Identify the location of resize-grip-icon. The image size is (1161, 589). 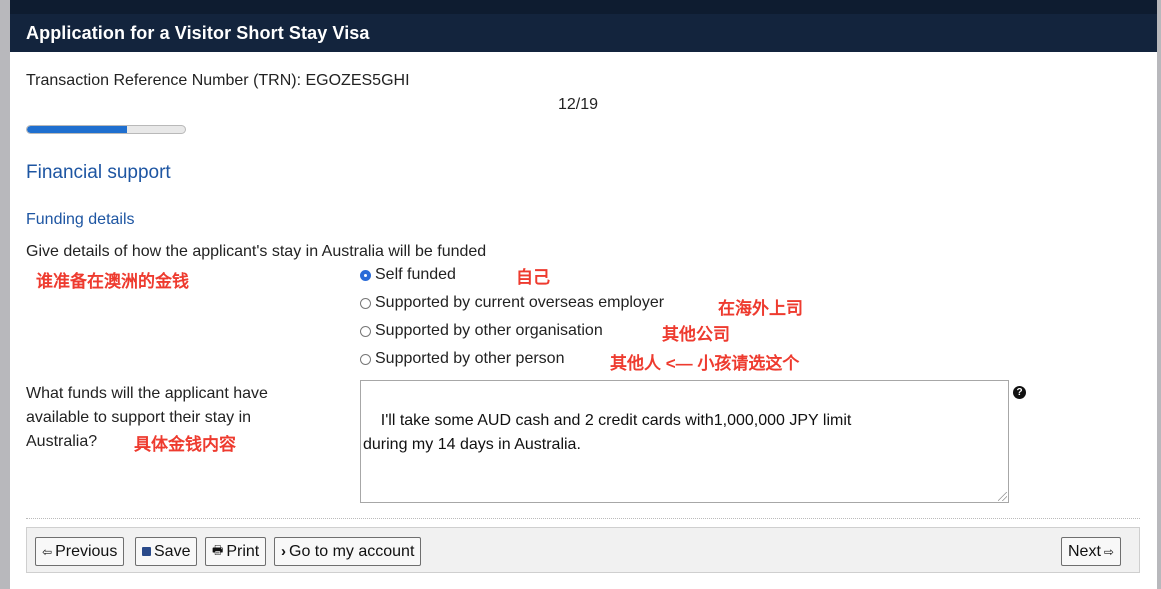
(1002, 496).